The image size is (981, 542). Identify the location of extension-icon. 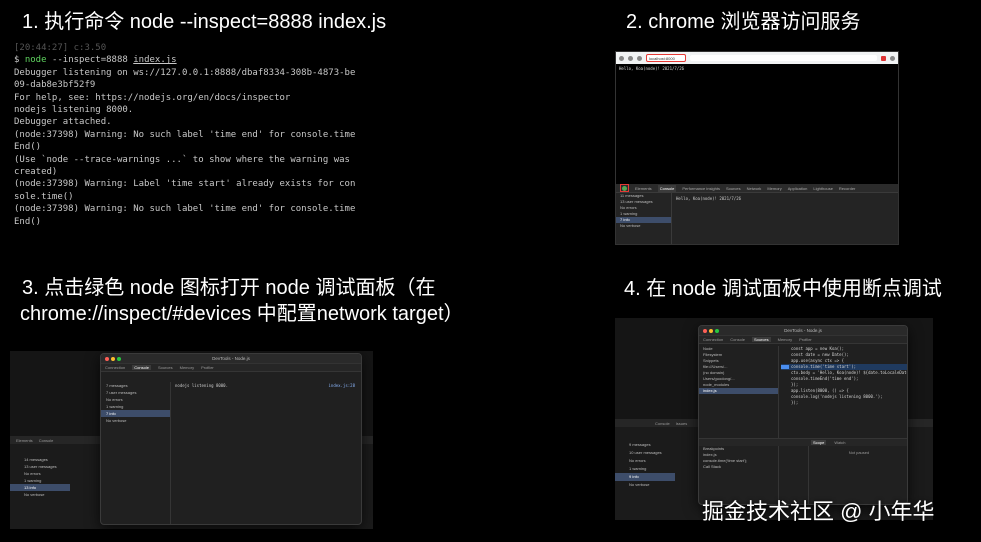
(883, 58).